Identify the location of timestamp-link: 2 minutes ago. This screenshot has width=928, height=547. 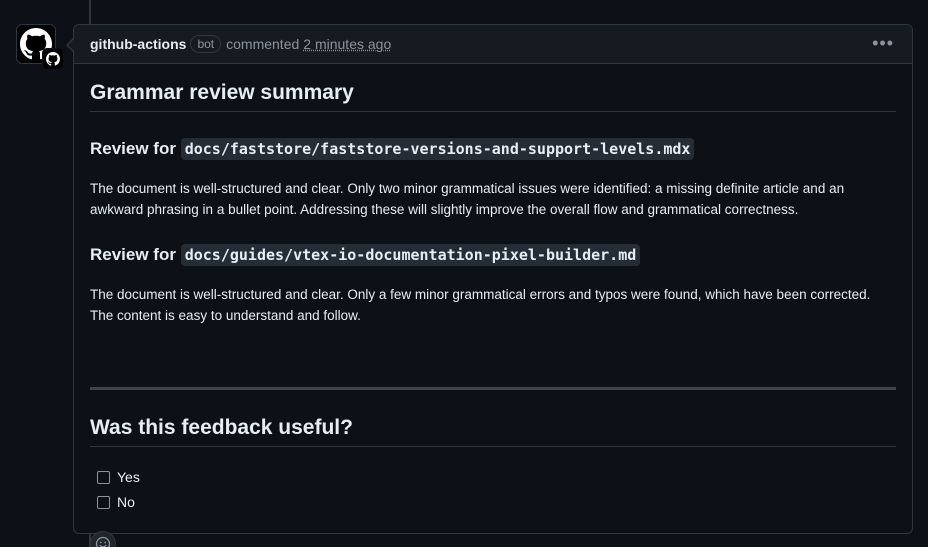
(347, 44).